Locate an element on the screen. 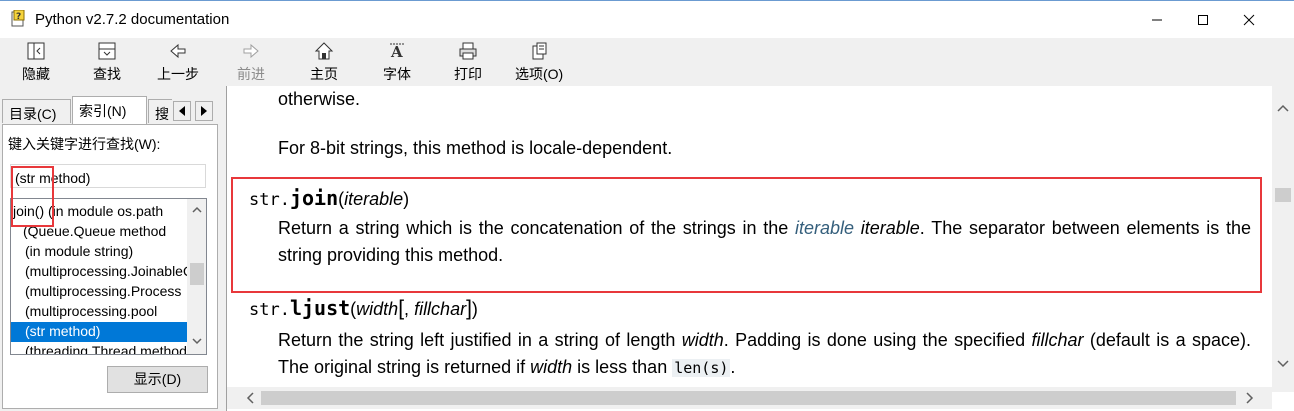  list-item-label: (Queue.Queue method is located at coordinates (95, 231).